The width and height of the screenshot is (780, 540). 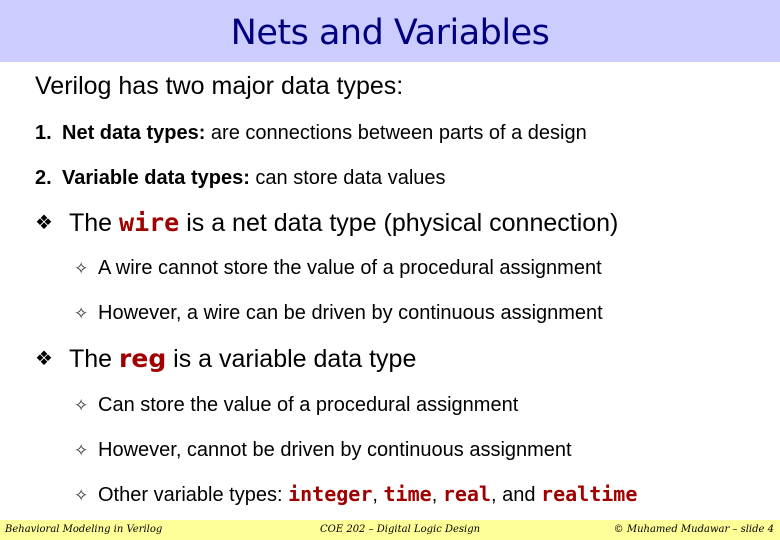 What do you see at coordinates (134, 133) in the screenshot?
I see `item-term: Net data types:` at bounding box center [134, 133].